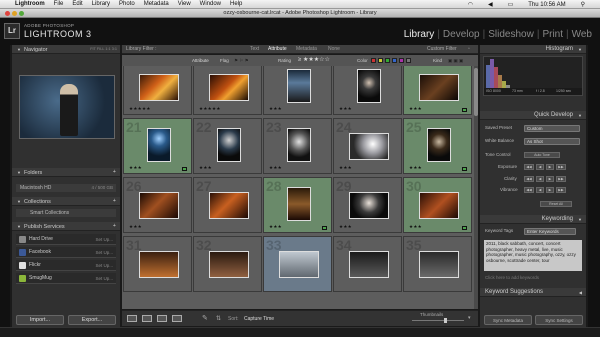 The width and height of the screenshot is (600, 337). I want to click on menu-help: Help, so click(236, 4).